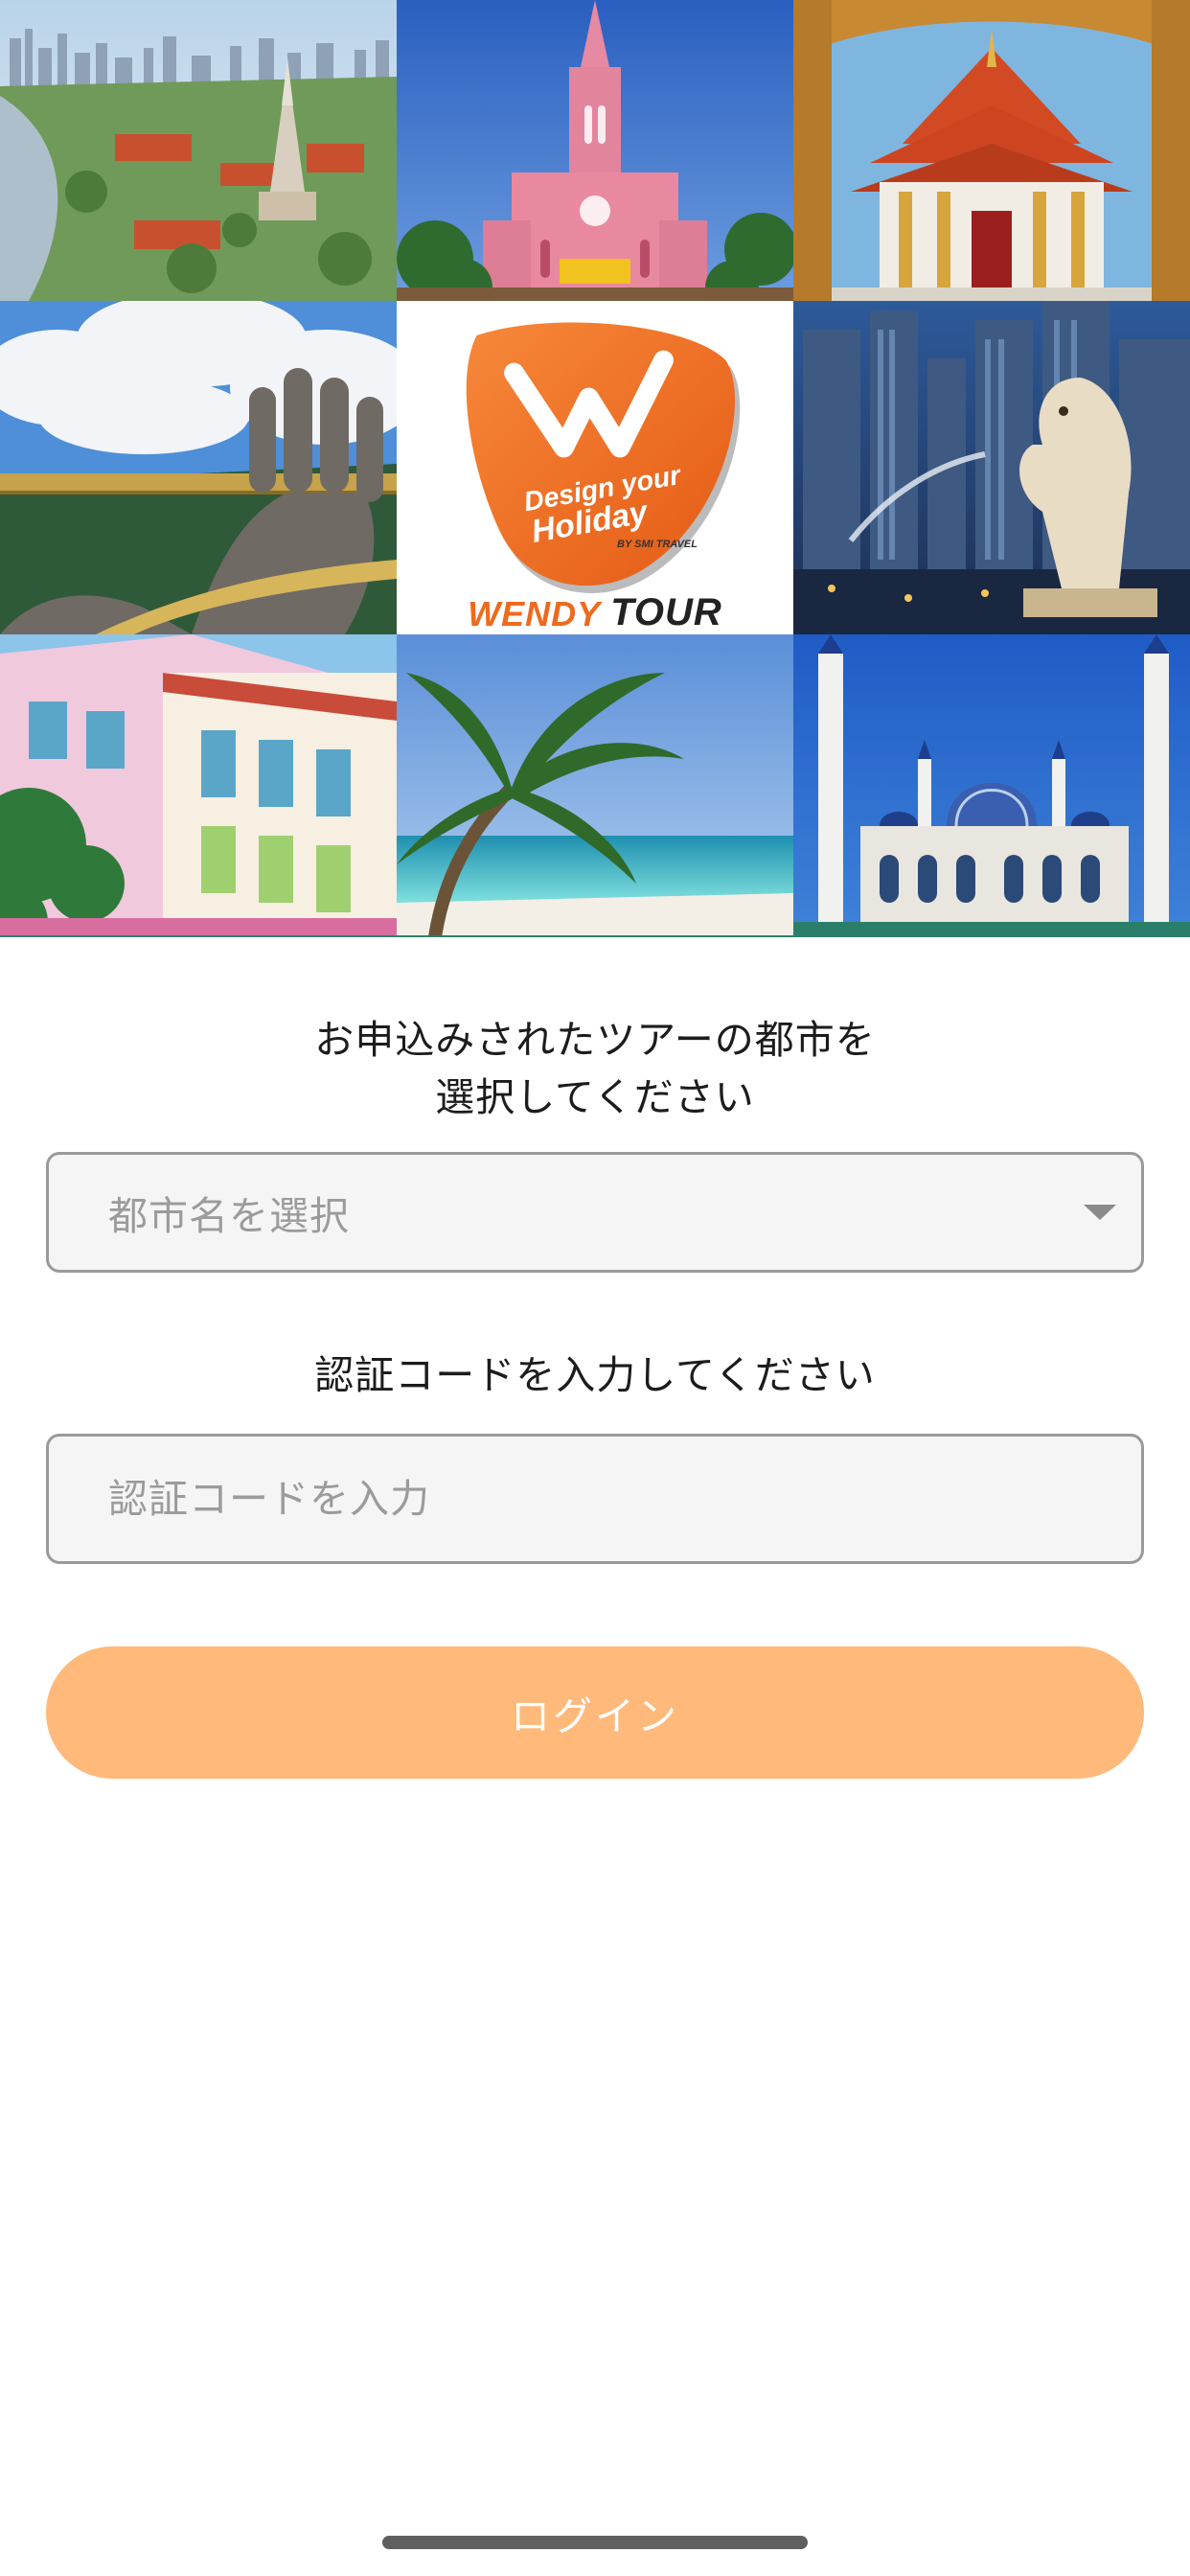 This screenshot has width=1190, height=2576. What do you see at coordinates (199, 784) in the screenshot?
I see `colorful-shophouses-photo` at bounding box center [199, 784].